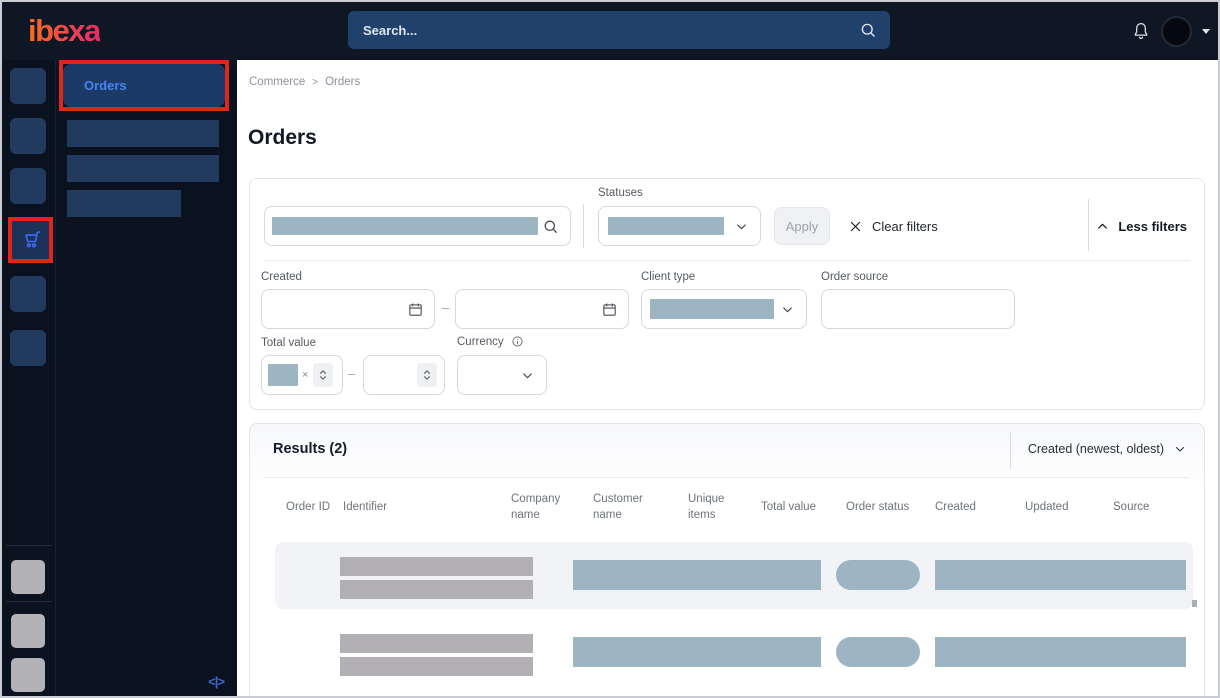 The width and height of the screenshot is (1220, 698). Describe the element at coordinates (288, 343) in the screenshot. I see `total-value-label: Total value` at that location.